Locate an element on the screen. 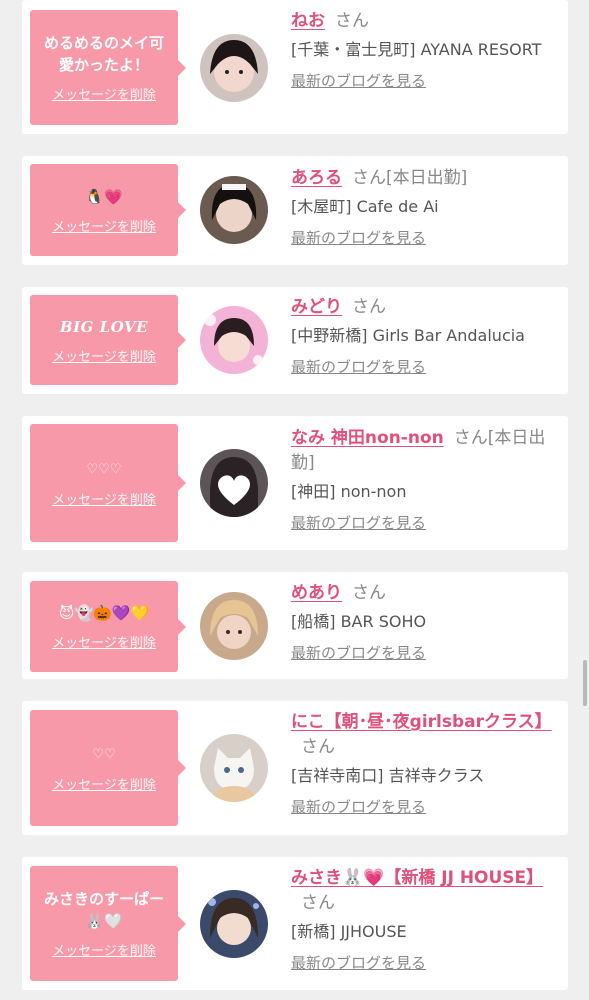 Image resolution: width=589 pixels, height=1000 pixels. shop-info: [吉祥寺南口] 吉祥寺クラス is located at coordinates (388, 775).